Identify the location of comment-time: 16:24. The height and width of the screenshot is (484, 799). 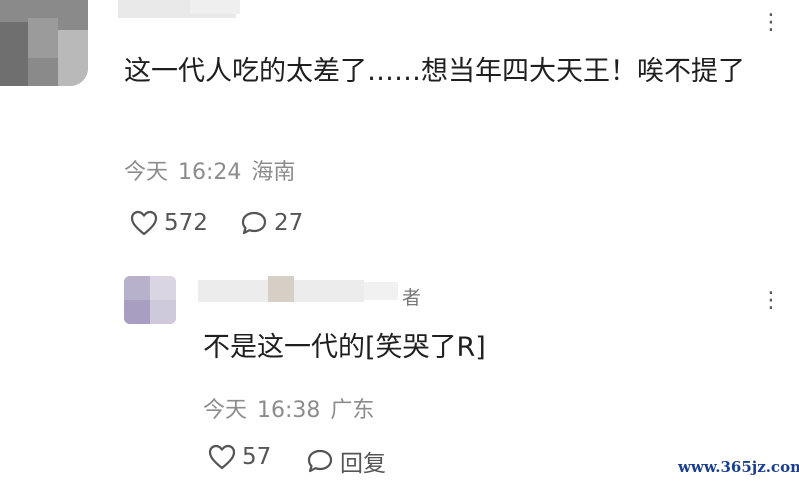
(210, 172).